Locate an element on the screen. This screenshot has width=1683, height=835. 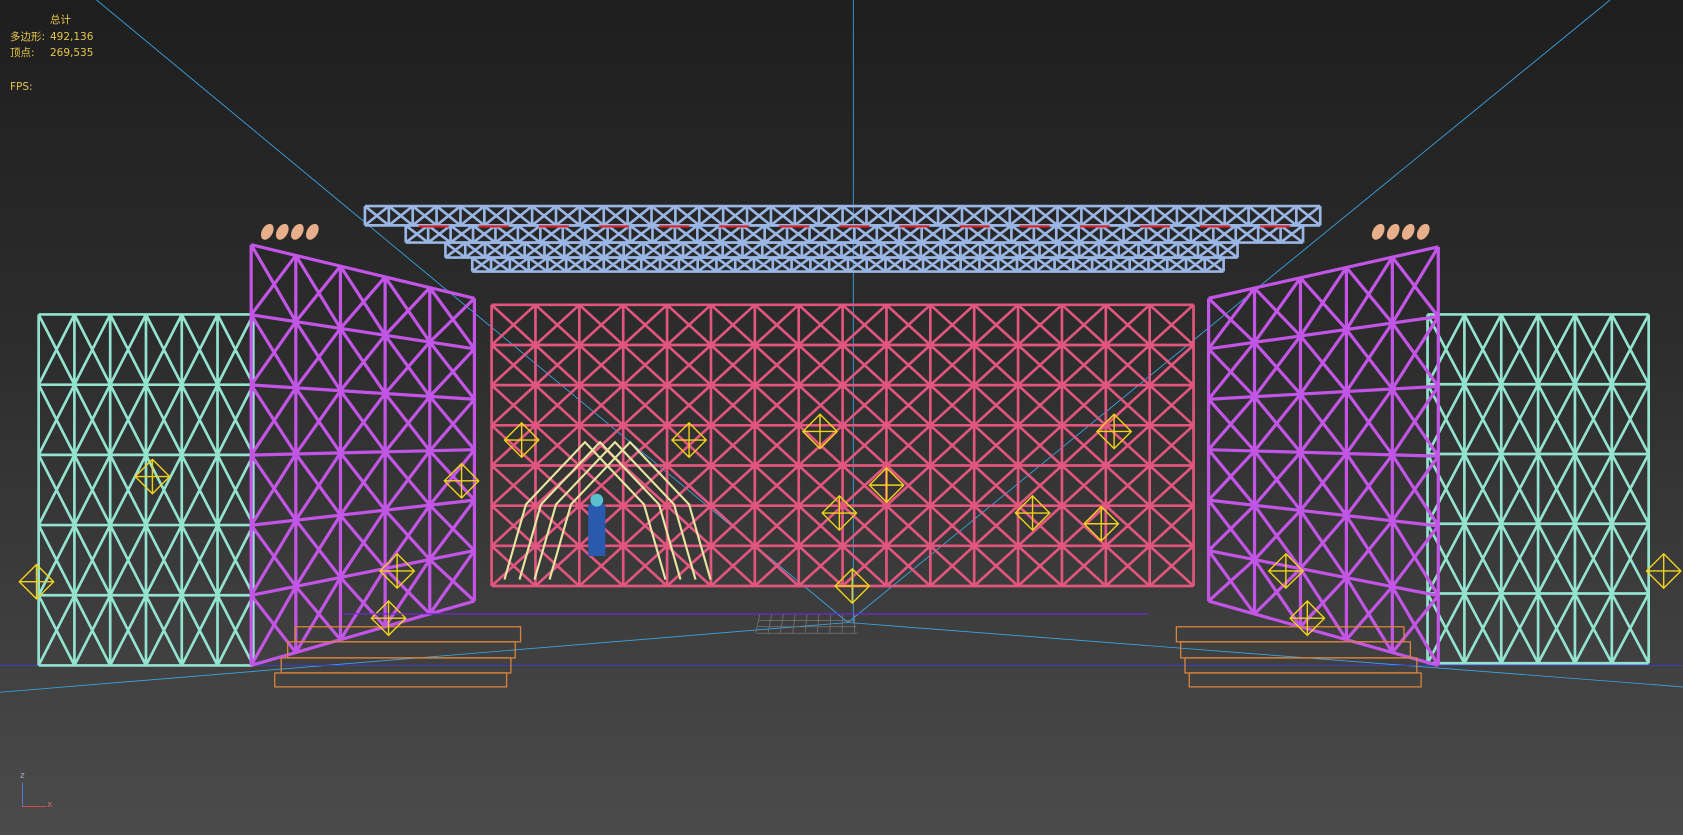
vertices-value: 269,535 is located at coordinates (72, 53).